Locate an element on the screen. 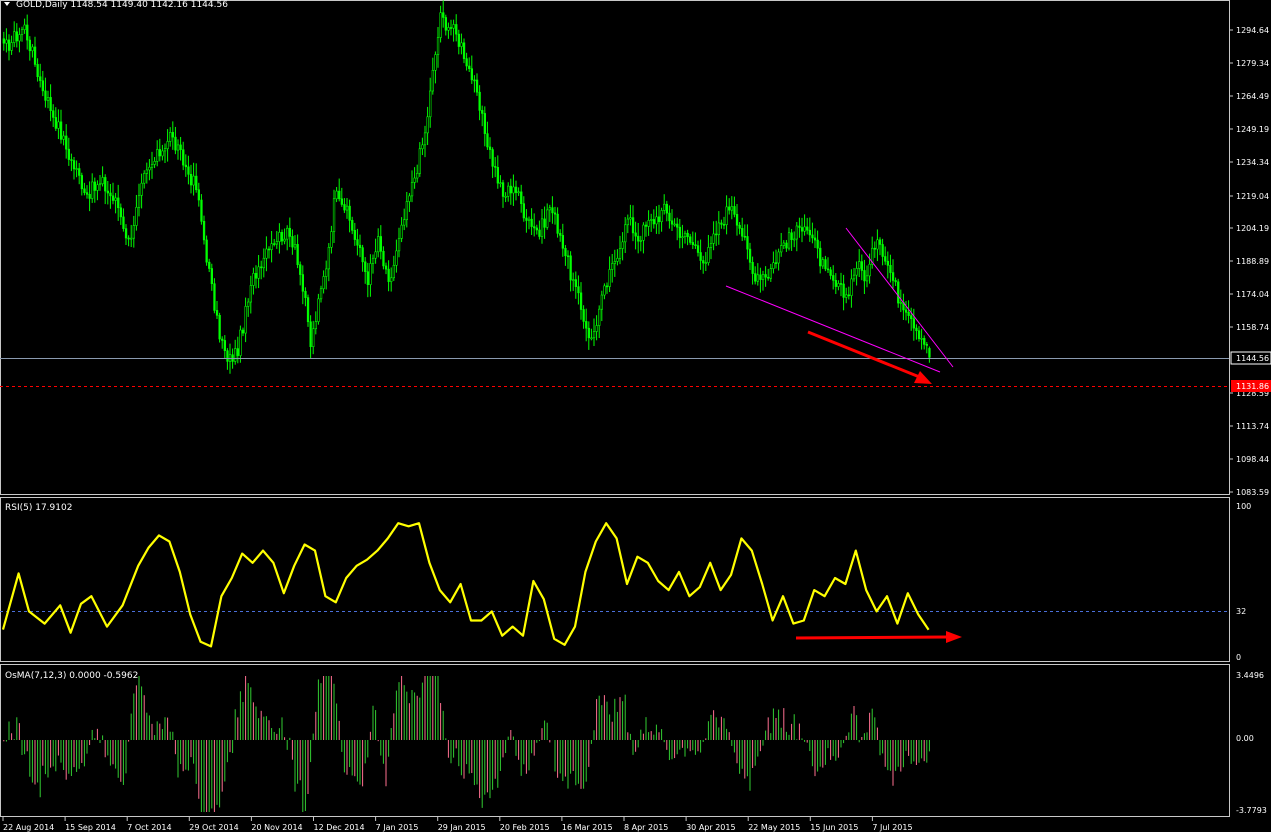  osma-tick-max: 3.4496 is located at coordinates (1250, 675).